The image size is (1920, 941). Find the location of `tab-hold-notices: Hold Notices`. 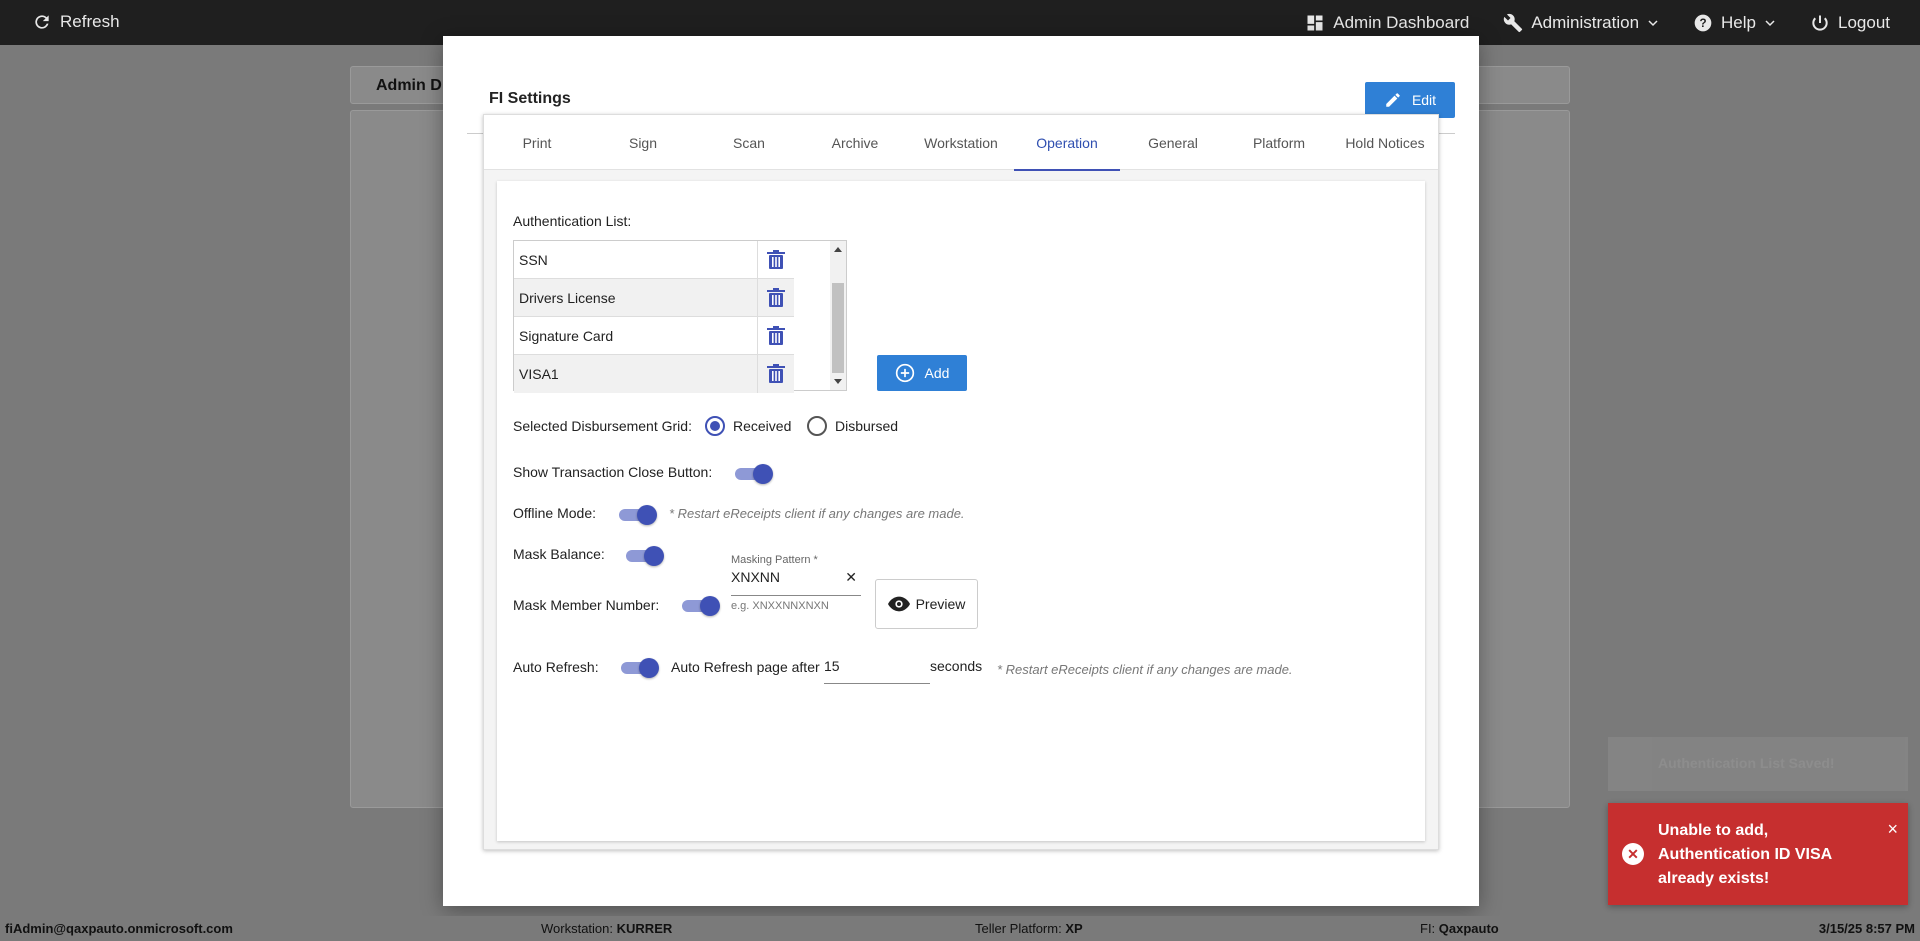

tab-hold-notices: Hold Notices is located at coordinates (1385, 142).